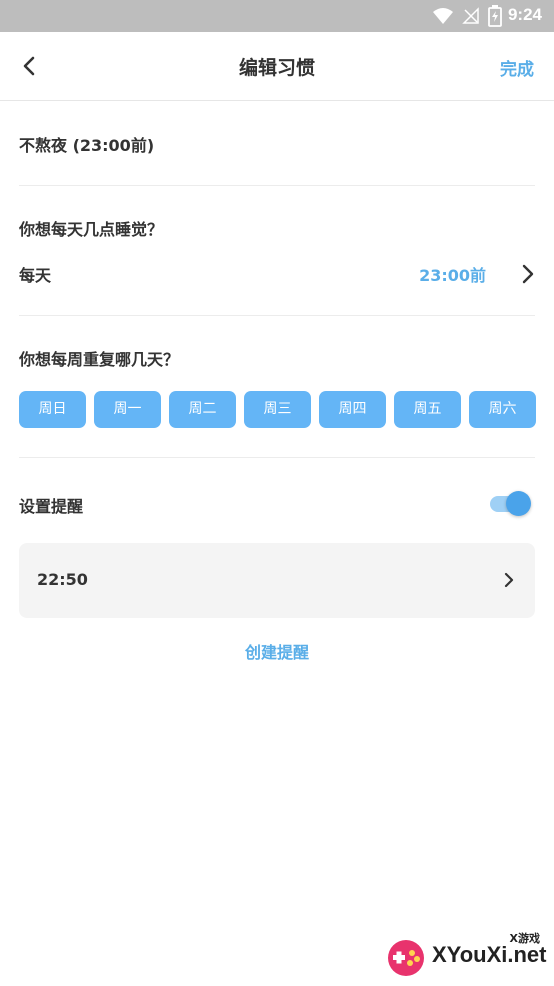 This screenshot has width=554, height=986. Describe the element at coordinates (489, 954) in the screenshot. I see `watermark-text: XYouXi.net` at that location.